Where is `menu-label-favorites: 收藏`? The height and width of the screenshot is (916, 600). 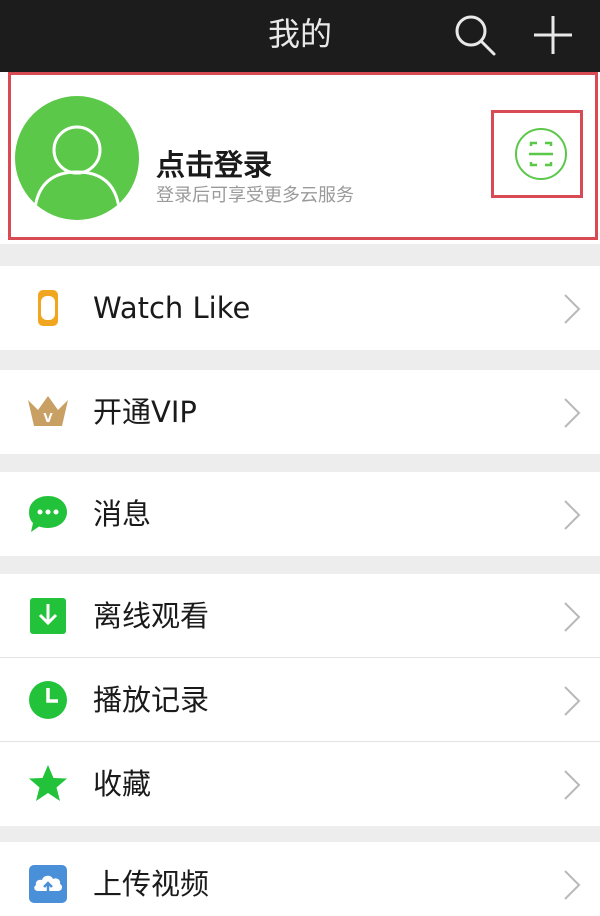 menu-label-favorites: 收藏 is located at coordinates (122, 784).